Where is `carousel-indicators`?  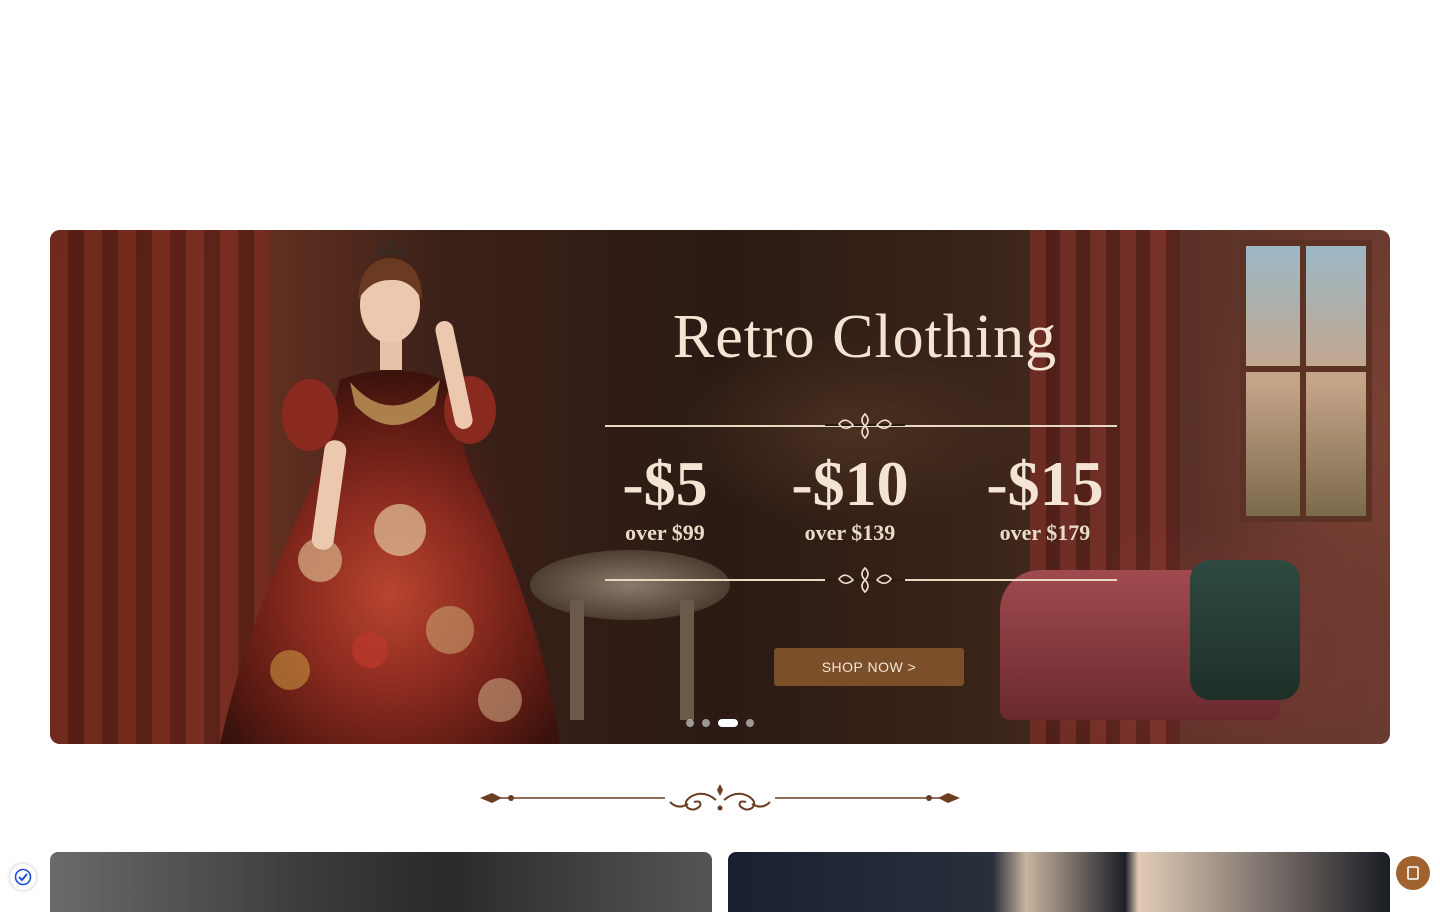
carousel-indicators is located at coordinates (720, 723).